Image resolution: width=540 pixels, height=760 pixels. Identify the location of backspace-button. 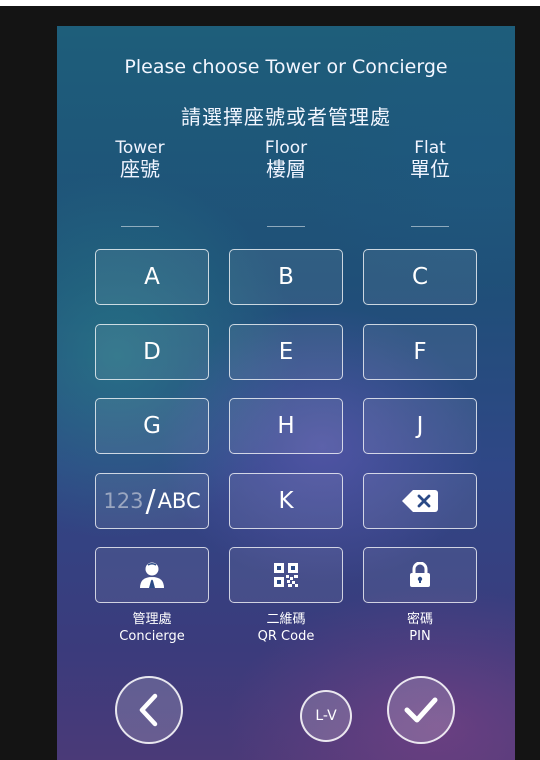
(420, 501).